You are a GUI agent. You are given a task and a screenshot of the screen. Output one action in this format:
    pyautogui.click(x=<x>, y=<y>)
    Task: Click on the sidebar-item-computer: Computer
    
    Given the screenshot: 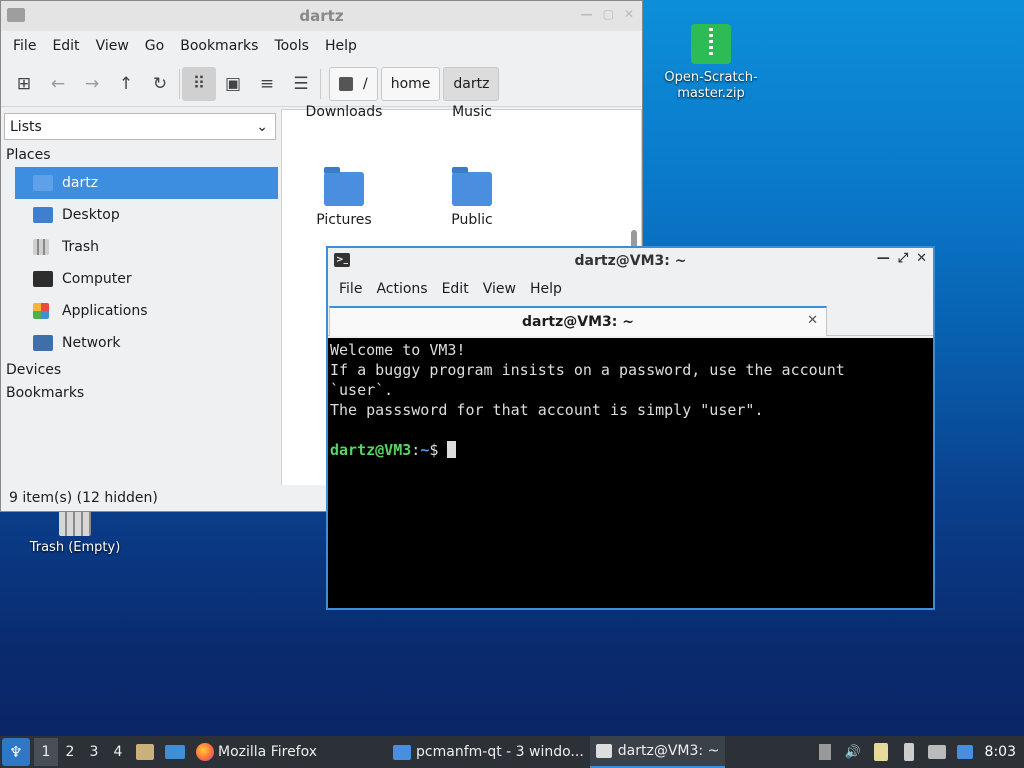 What is the action you would take?
    pyautogui.click(x=147, y=279)
    